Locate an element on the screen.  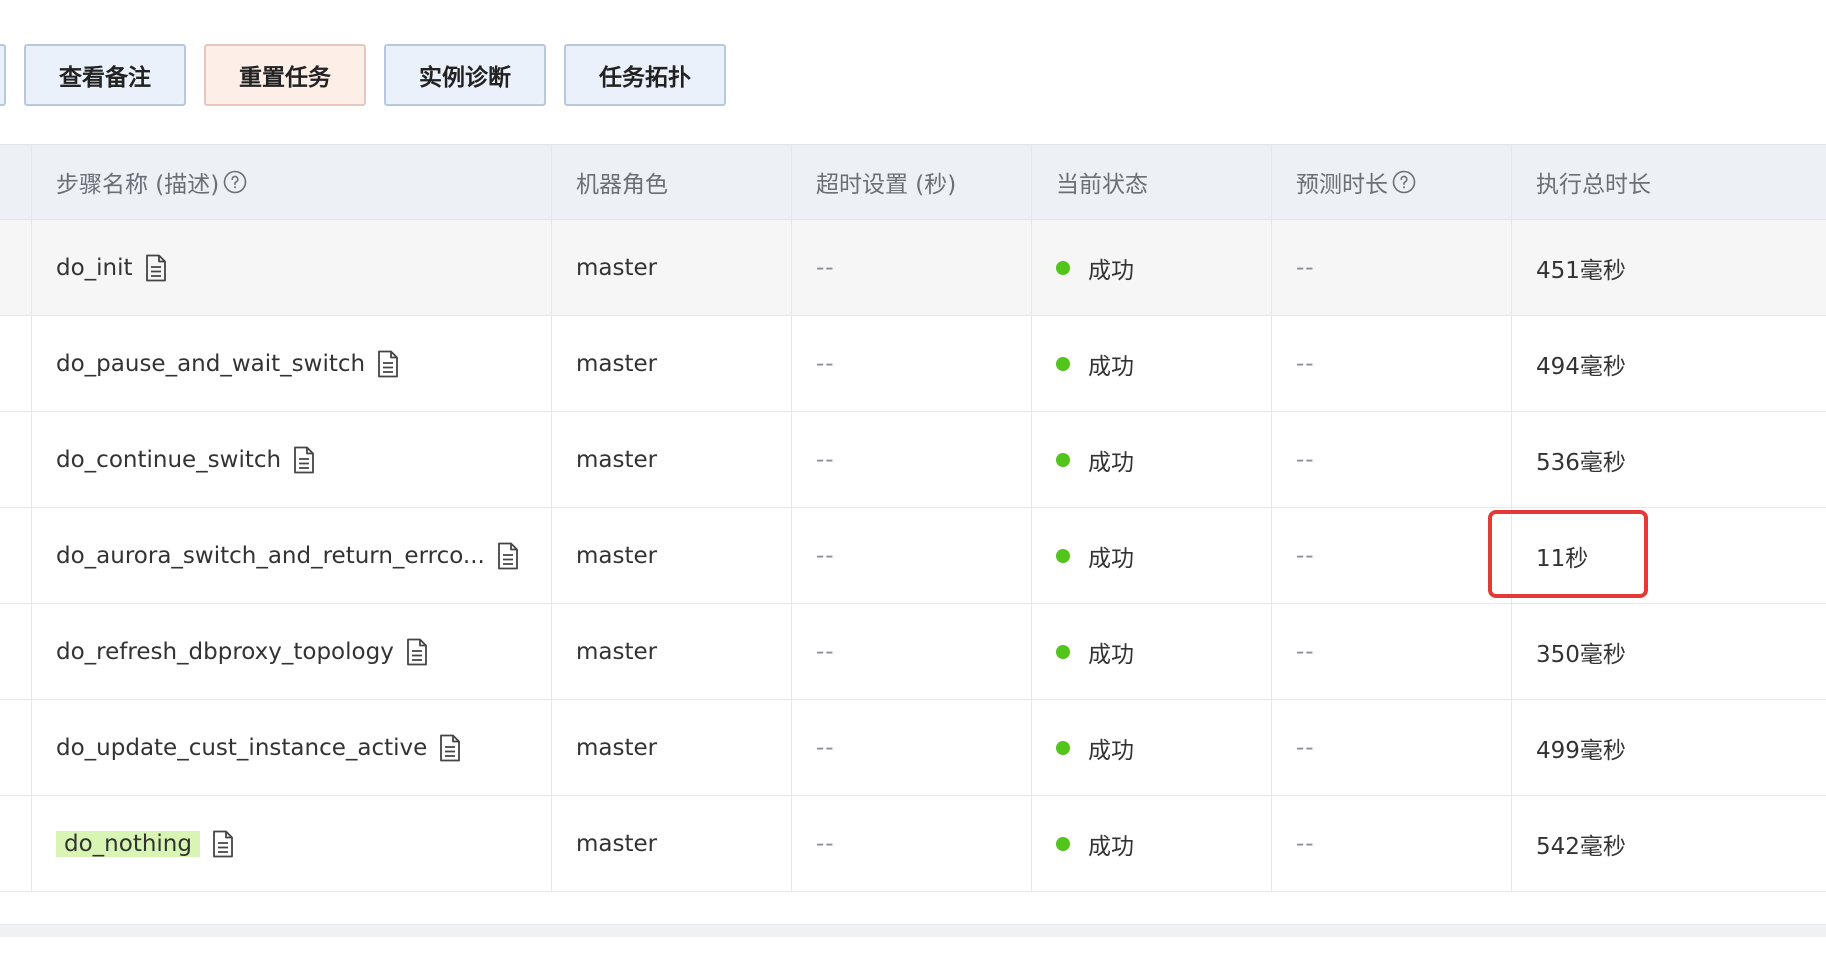
header-machine-role-label: 机器角色 is located at coordinates (622, 185).